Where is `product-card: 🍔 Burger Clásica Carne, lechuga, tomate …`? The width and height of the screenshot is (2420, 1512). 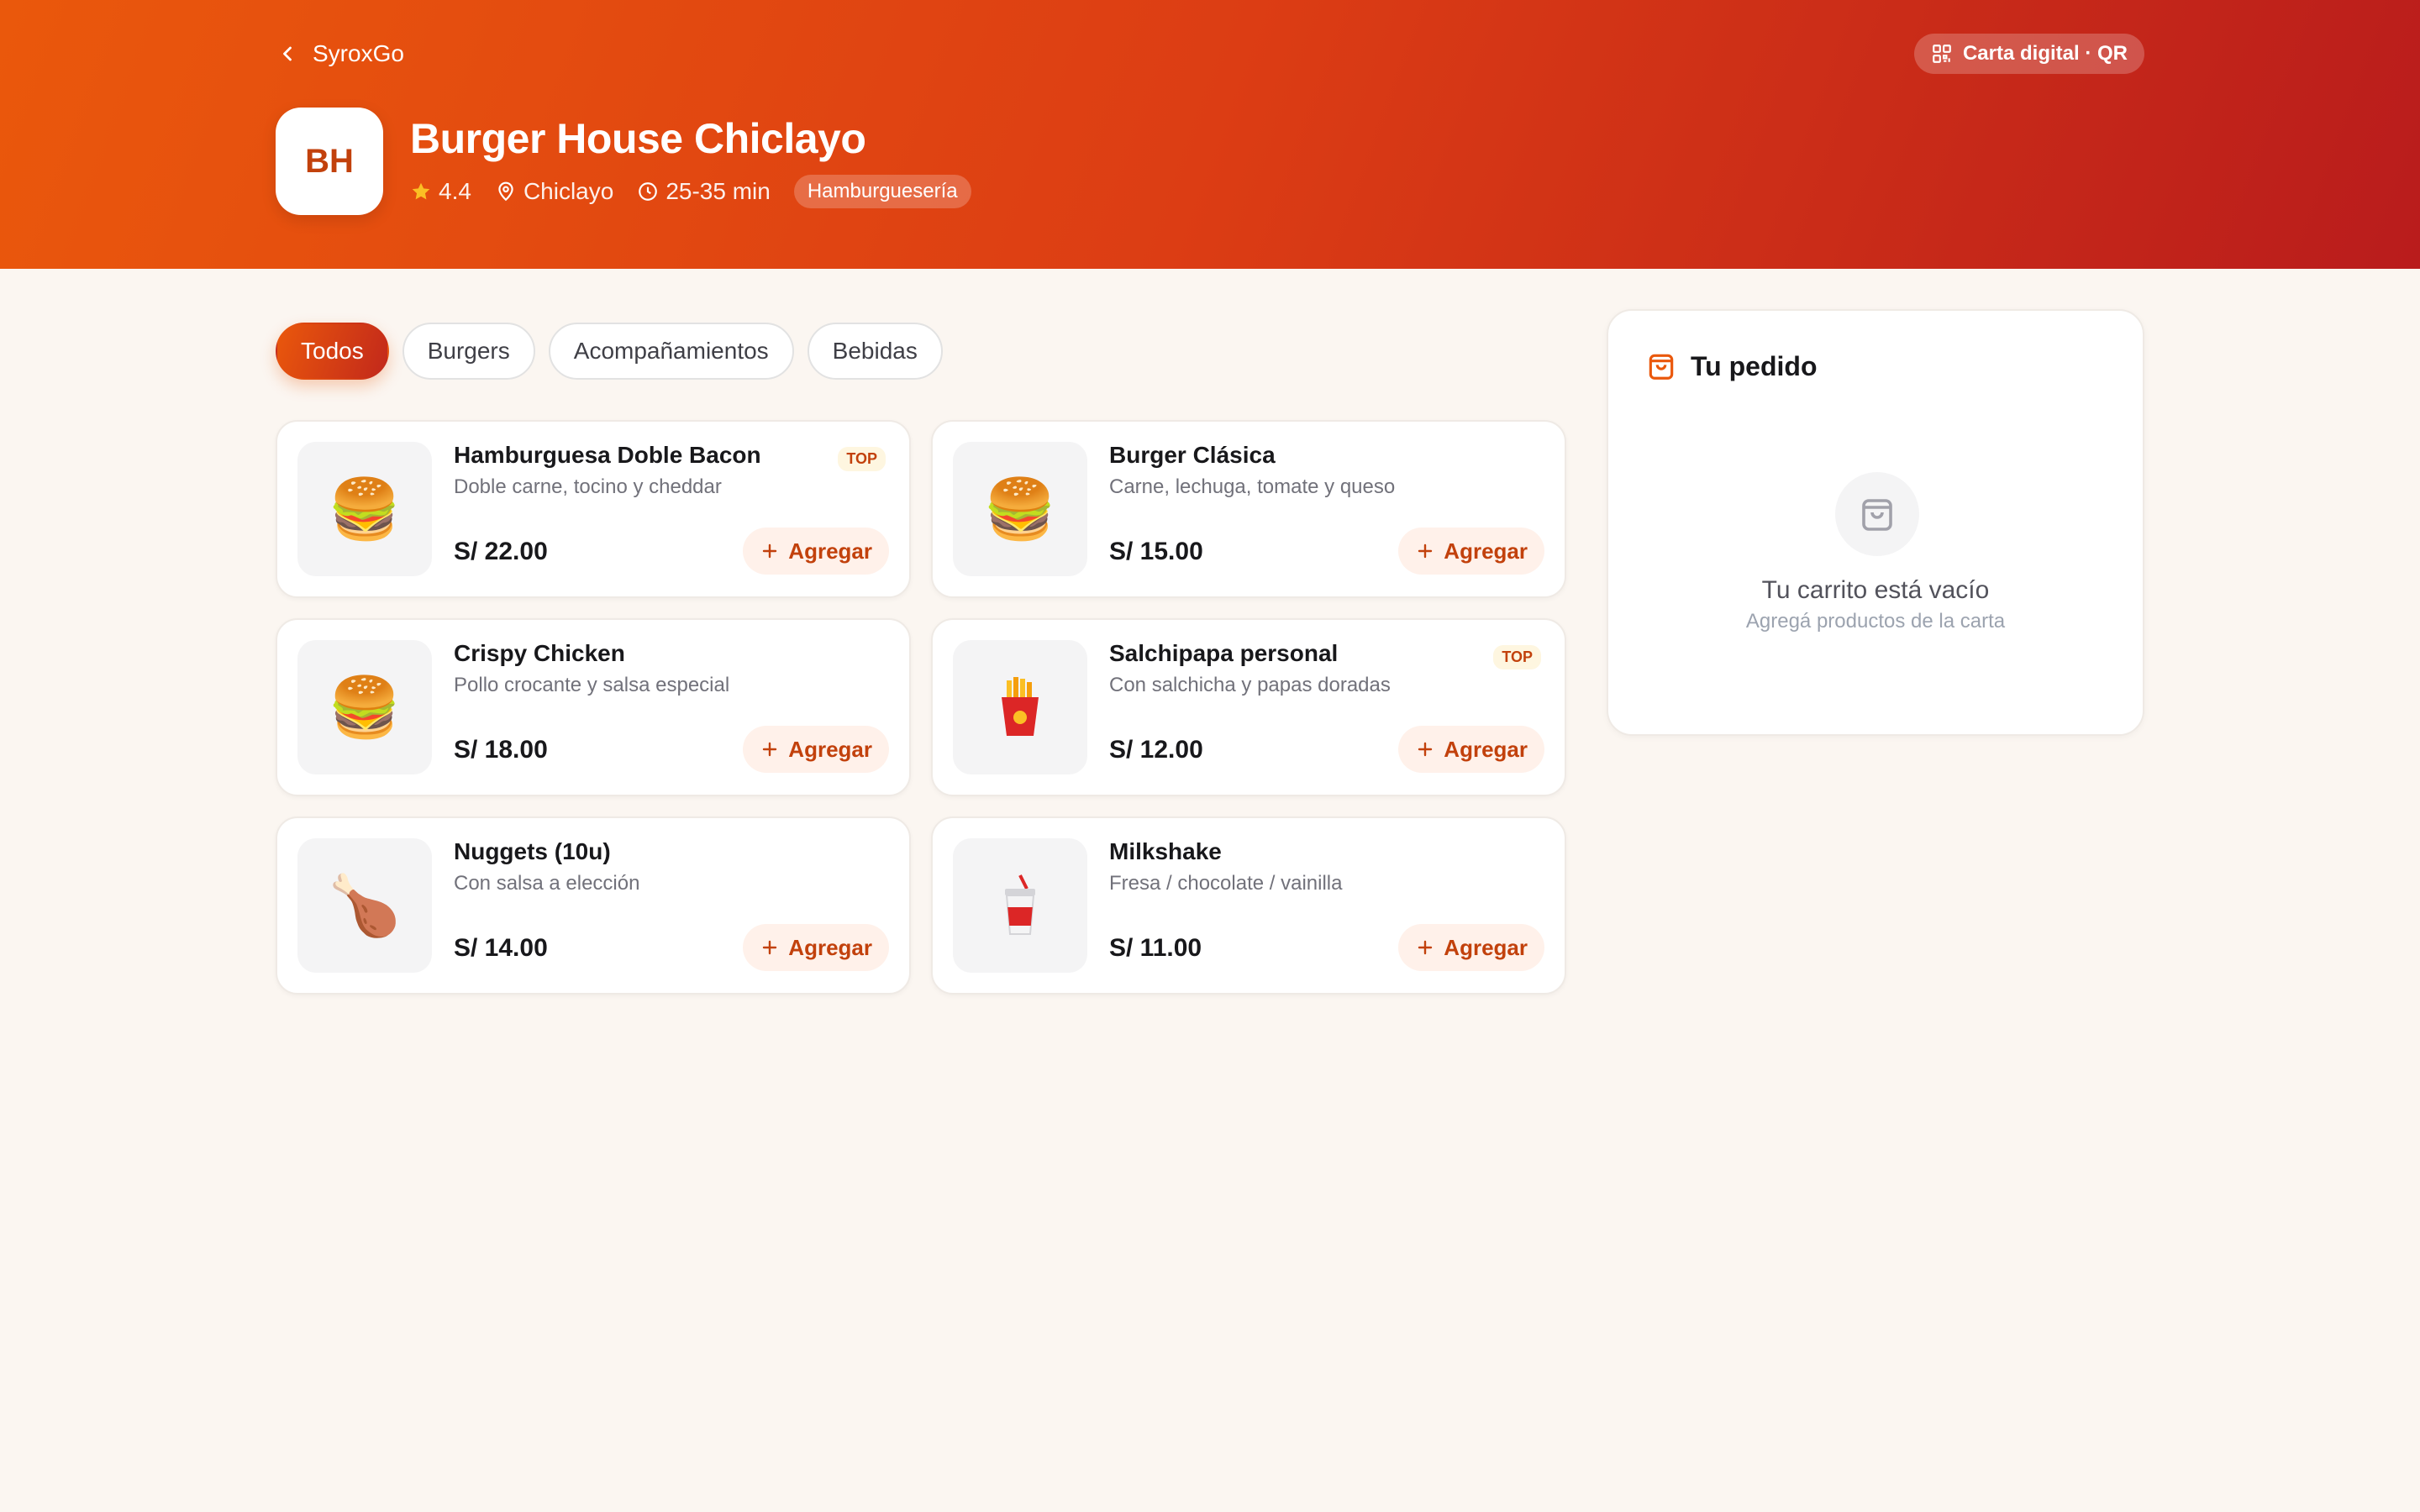 product-card: 🍔 Burger Clásica Carne, lechuga, tomate … is located at coordinates (1248, 509).